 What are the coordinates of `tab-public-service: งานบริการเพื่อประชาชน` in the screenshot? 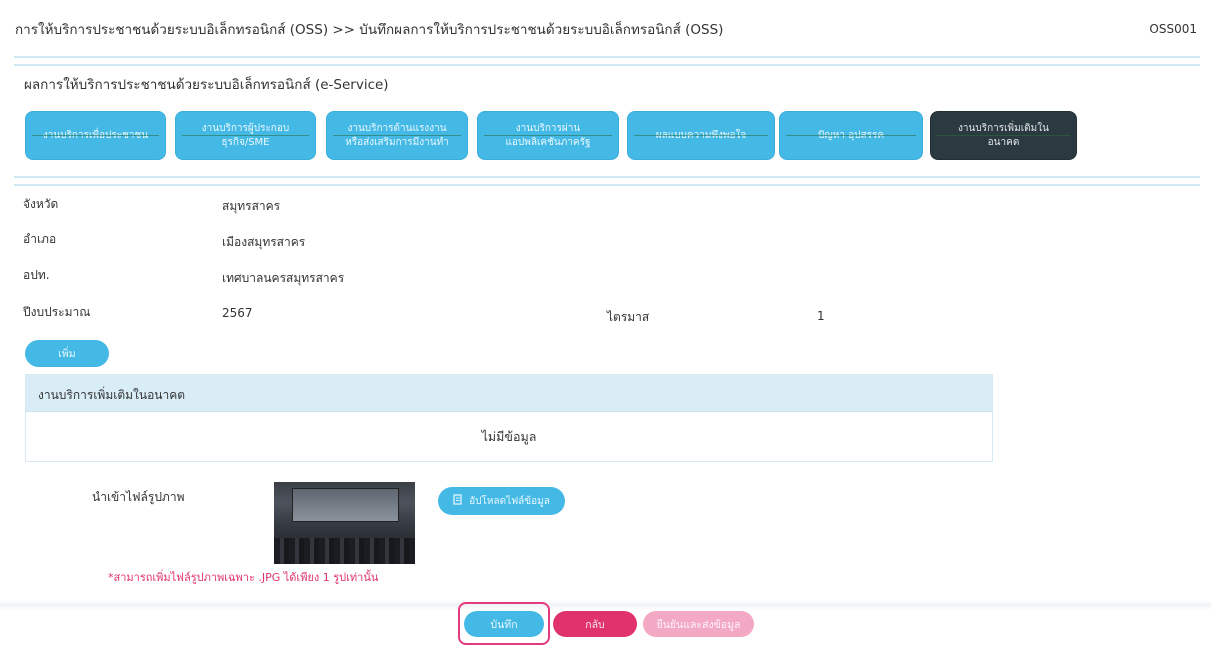 It's located at (95, 135).